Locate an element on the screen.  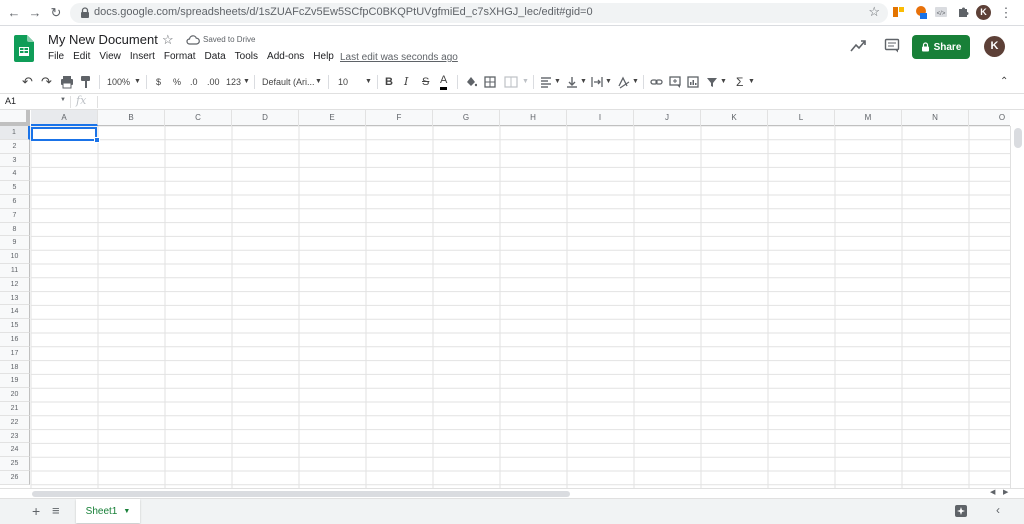
sheet-tab-dropdown-icon: ▼ is located at coordinates (126, 511).